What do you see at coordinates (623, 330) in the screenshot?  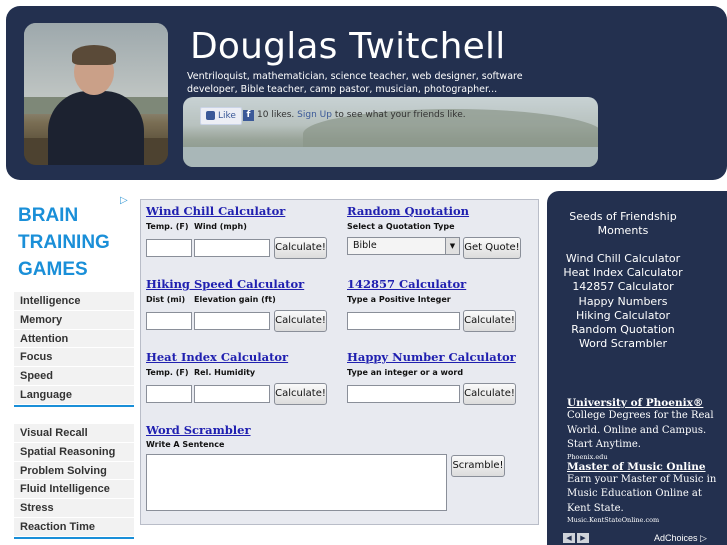 I see `sidebar-link: Random Quotation` at bounding box center [623, 330].